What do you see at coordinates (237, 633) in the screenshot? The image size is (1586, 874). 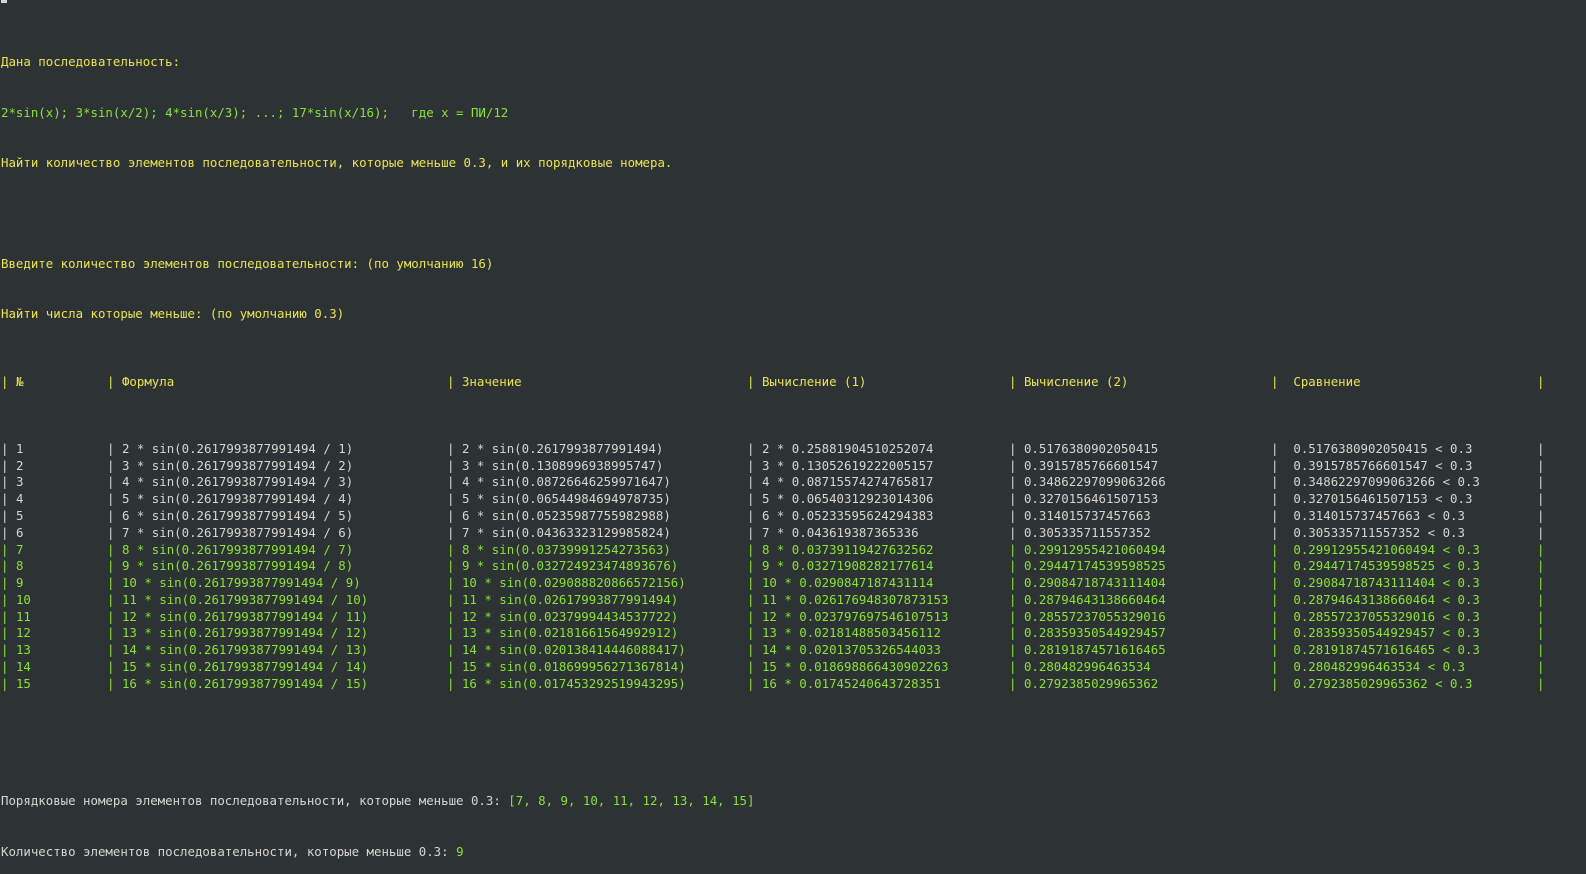 I see `cell-formula: | 13 * sin(0.2617993877991494 / 12)` at bounding box center [237, 633].